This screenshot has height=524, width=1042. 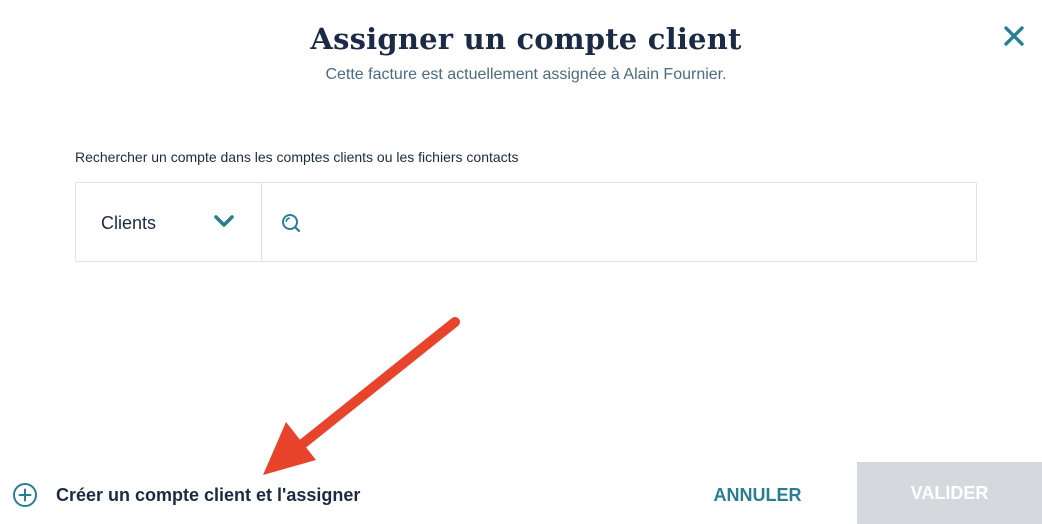 I want to click on search-box: Clients, so click(x=526, y=222).